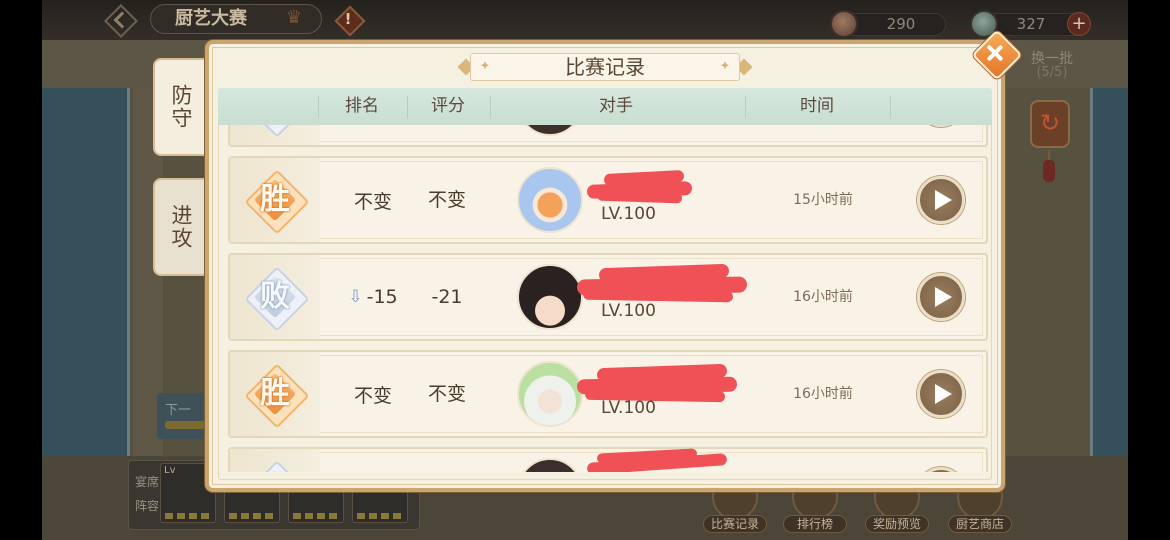 This screenshot has width=1170, height=540. I want to click on tab-label: 防守, so click(181, 107).